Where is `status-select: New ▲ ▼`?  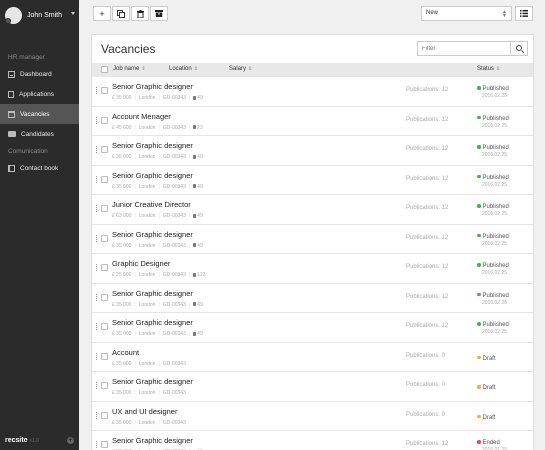 status-select: New ▲ ▼ is located at coordinates (466, 13).